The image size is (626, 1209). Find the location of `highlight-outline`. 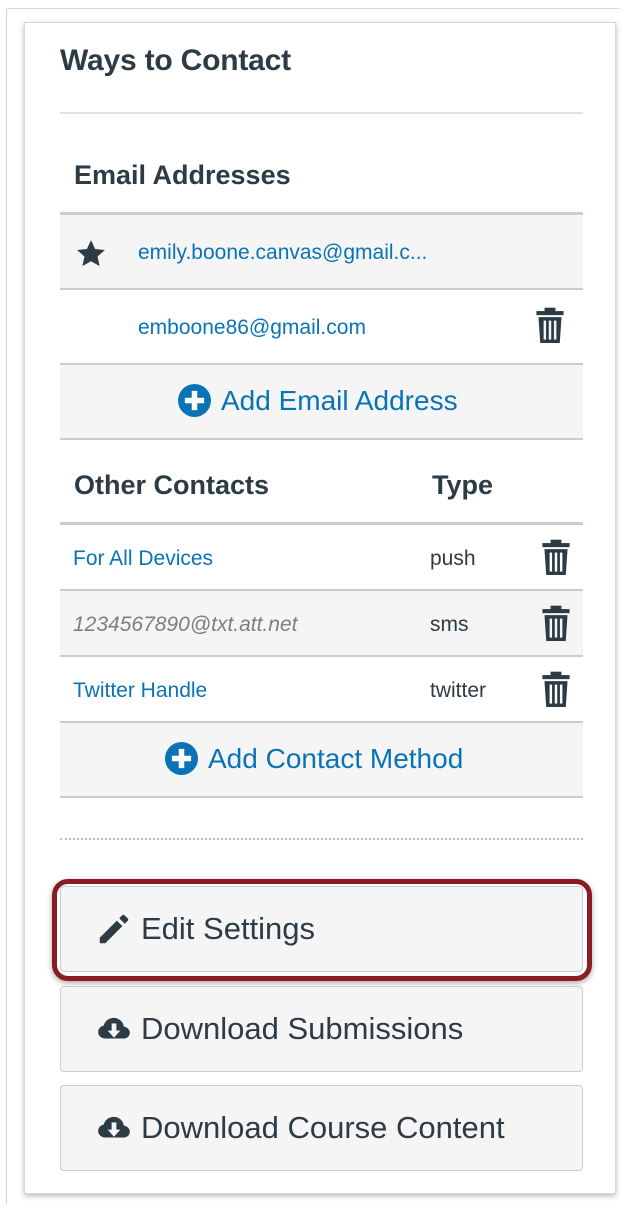

highlight-outline is located at coordinates (322, 930).